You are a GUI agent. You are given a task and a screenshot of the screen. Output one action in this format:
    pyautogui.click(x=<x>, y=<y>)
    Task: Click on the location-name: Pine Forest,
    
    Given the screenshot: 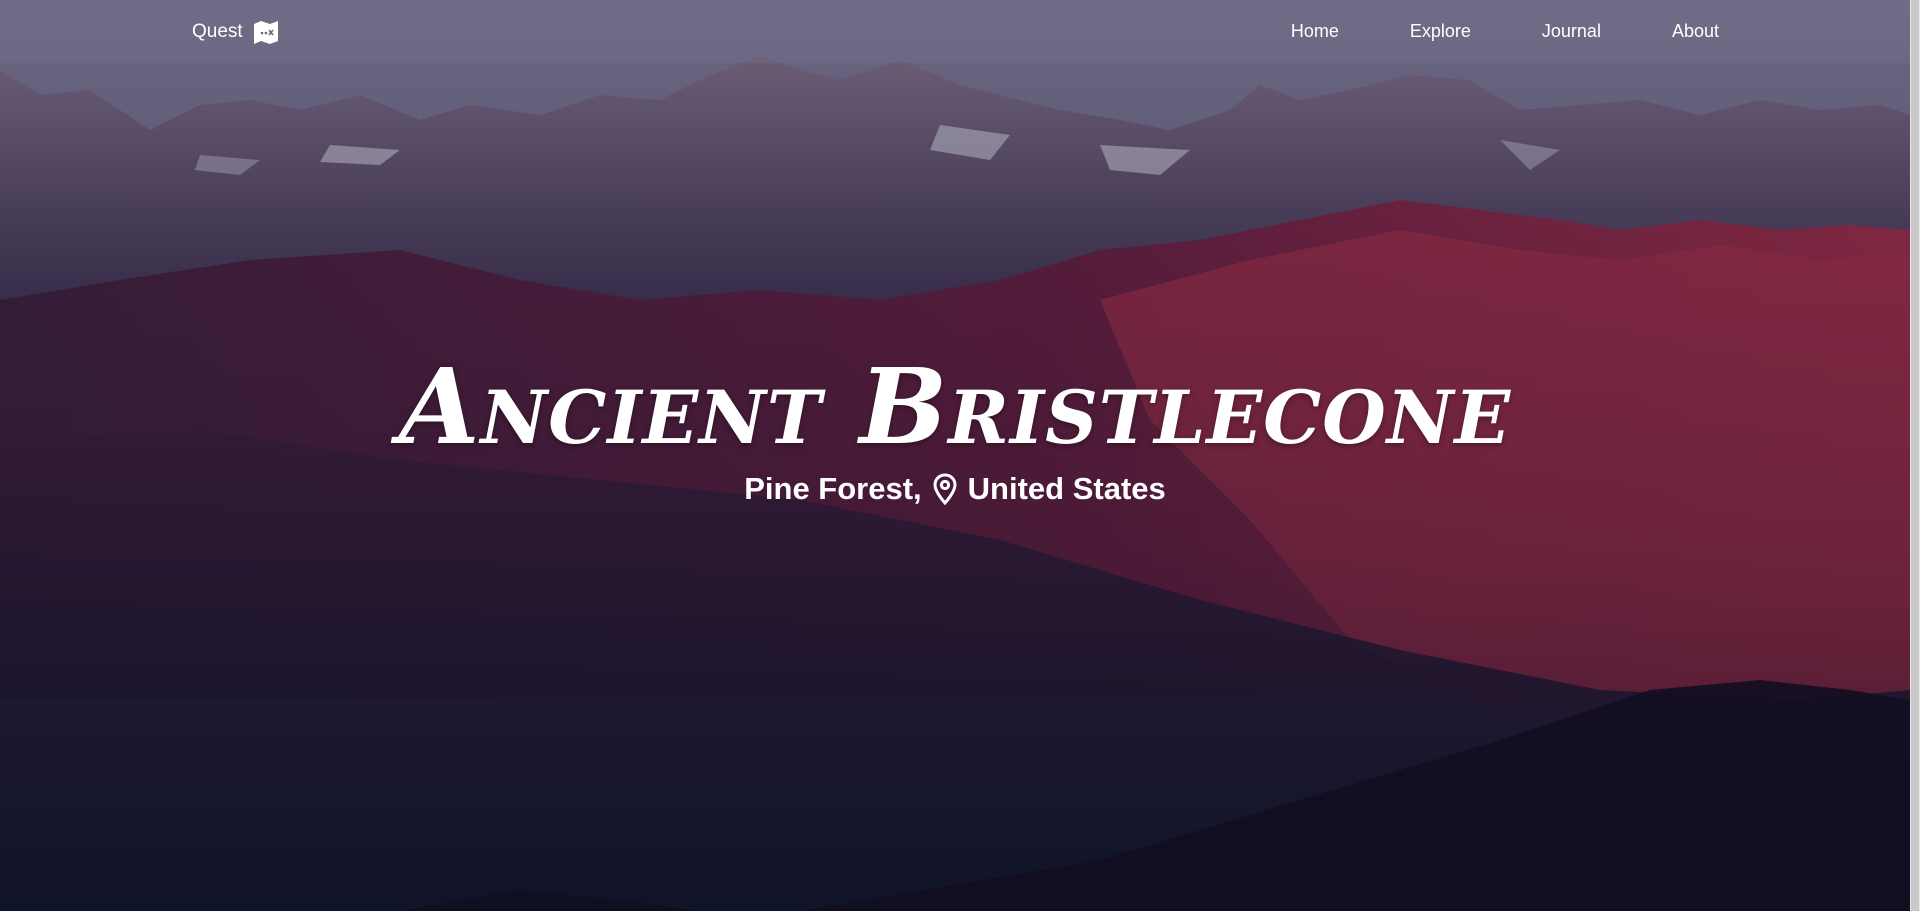 What is the action you would take?
    pyautogui.click(x=833, y=488)
    